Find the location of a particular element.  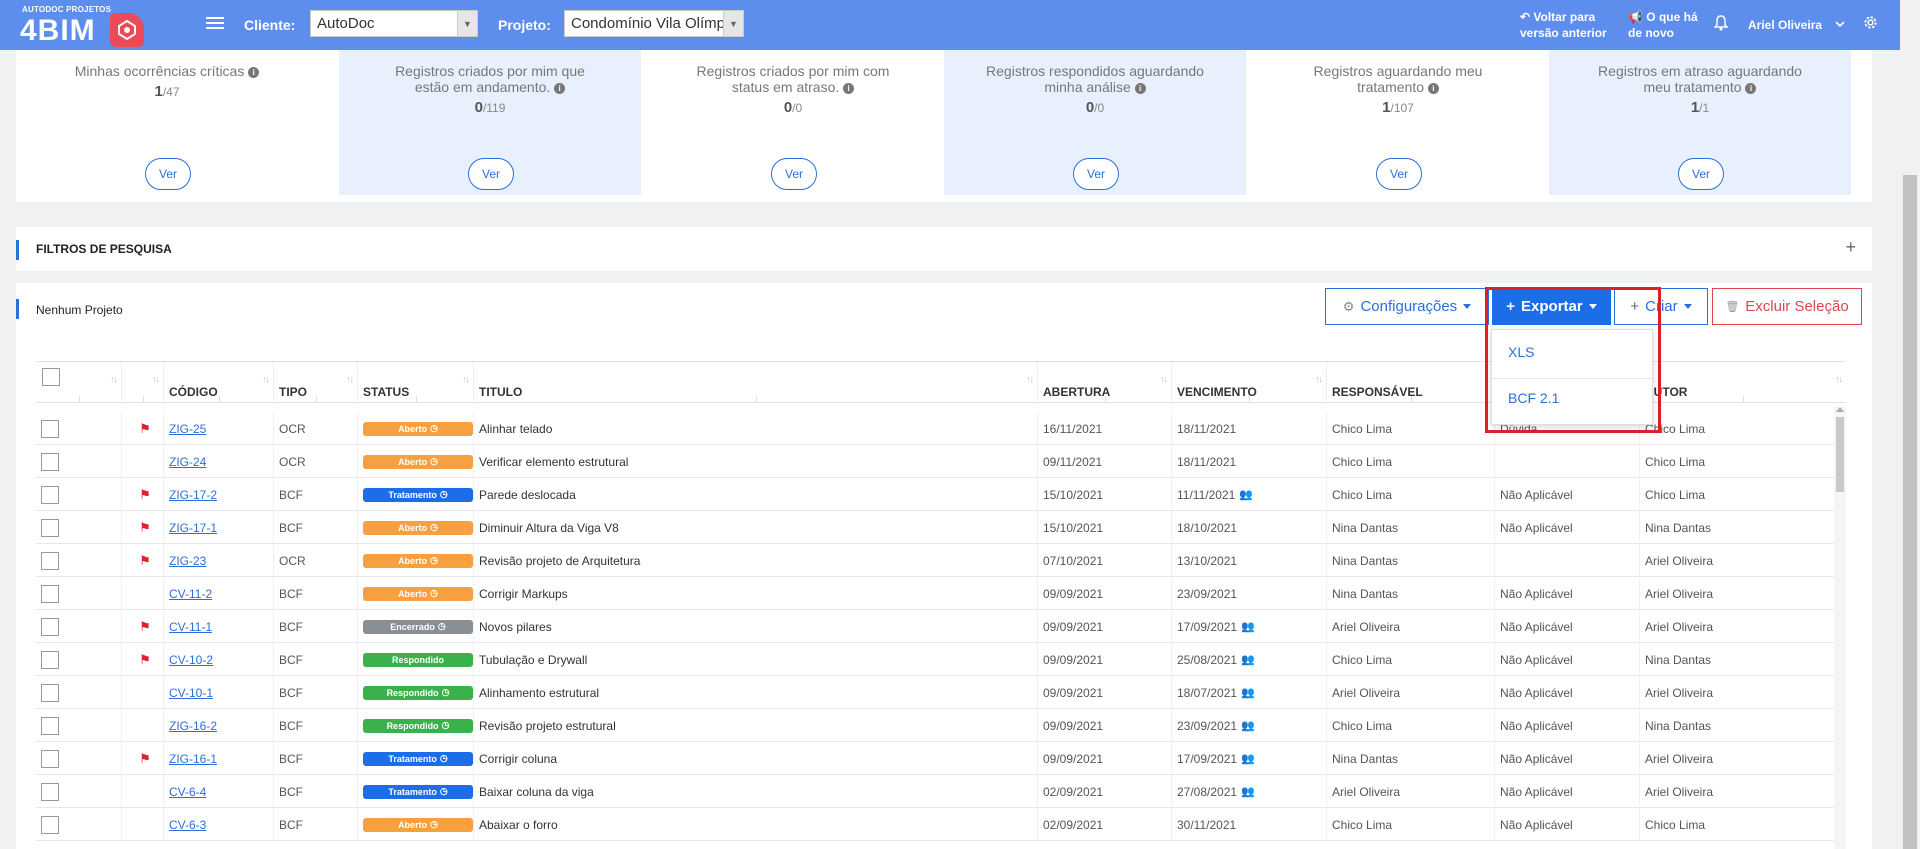

back-to-old-version-link: ↶ Voltar para versão anterior is located at coordinates (1563, 25).